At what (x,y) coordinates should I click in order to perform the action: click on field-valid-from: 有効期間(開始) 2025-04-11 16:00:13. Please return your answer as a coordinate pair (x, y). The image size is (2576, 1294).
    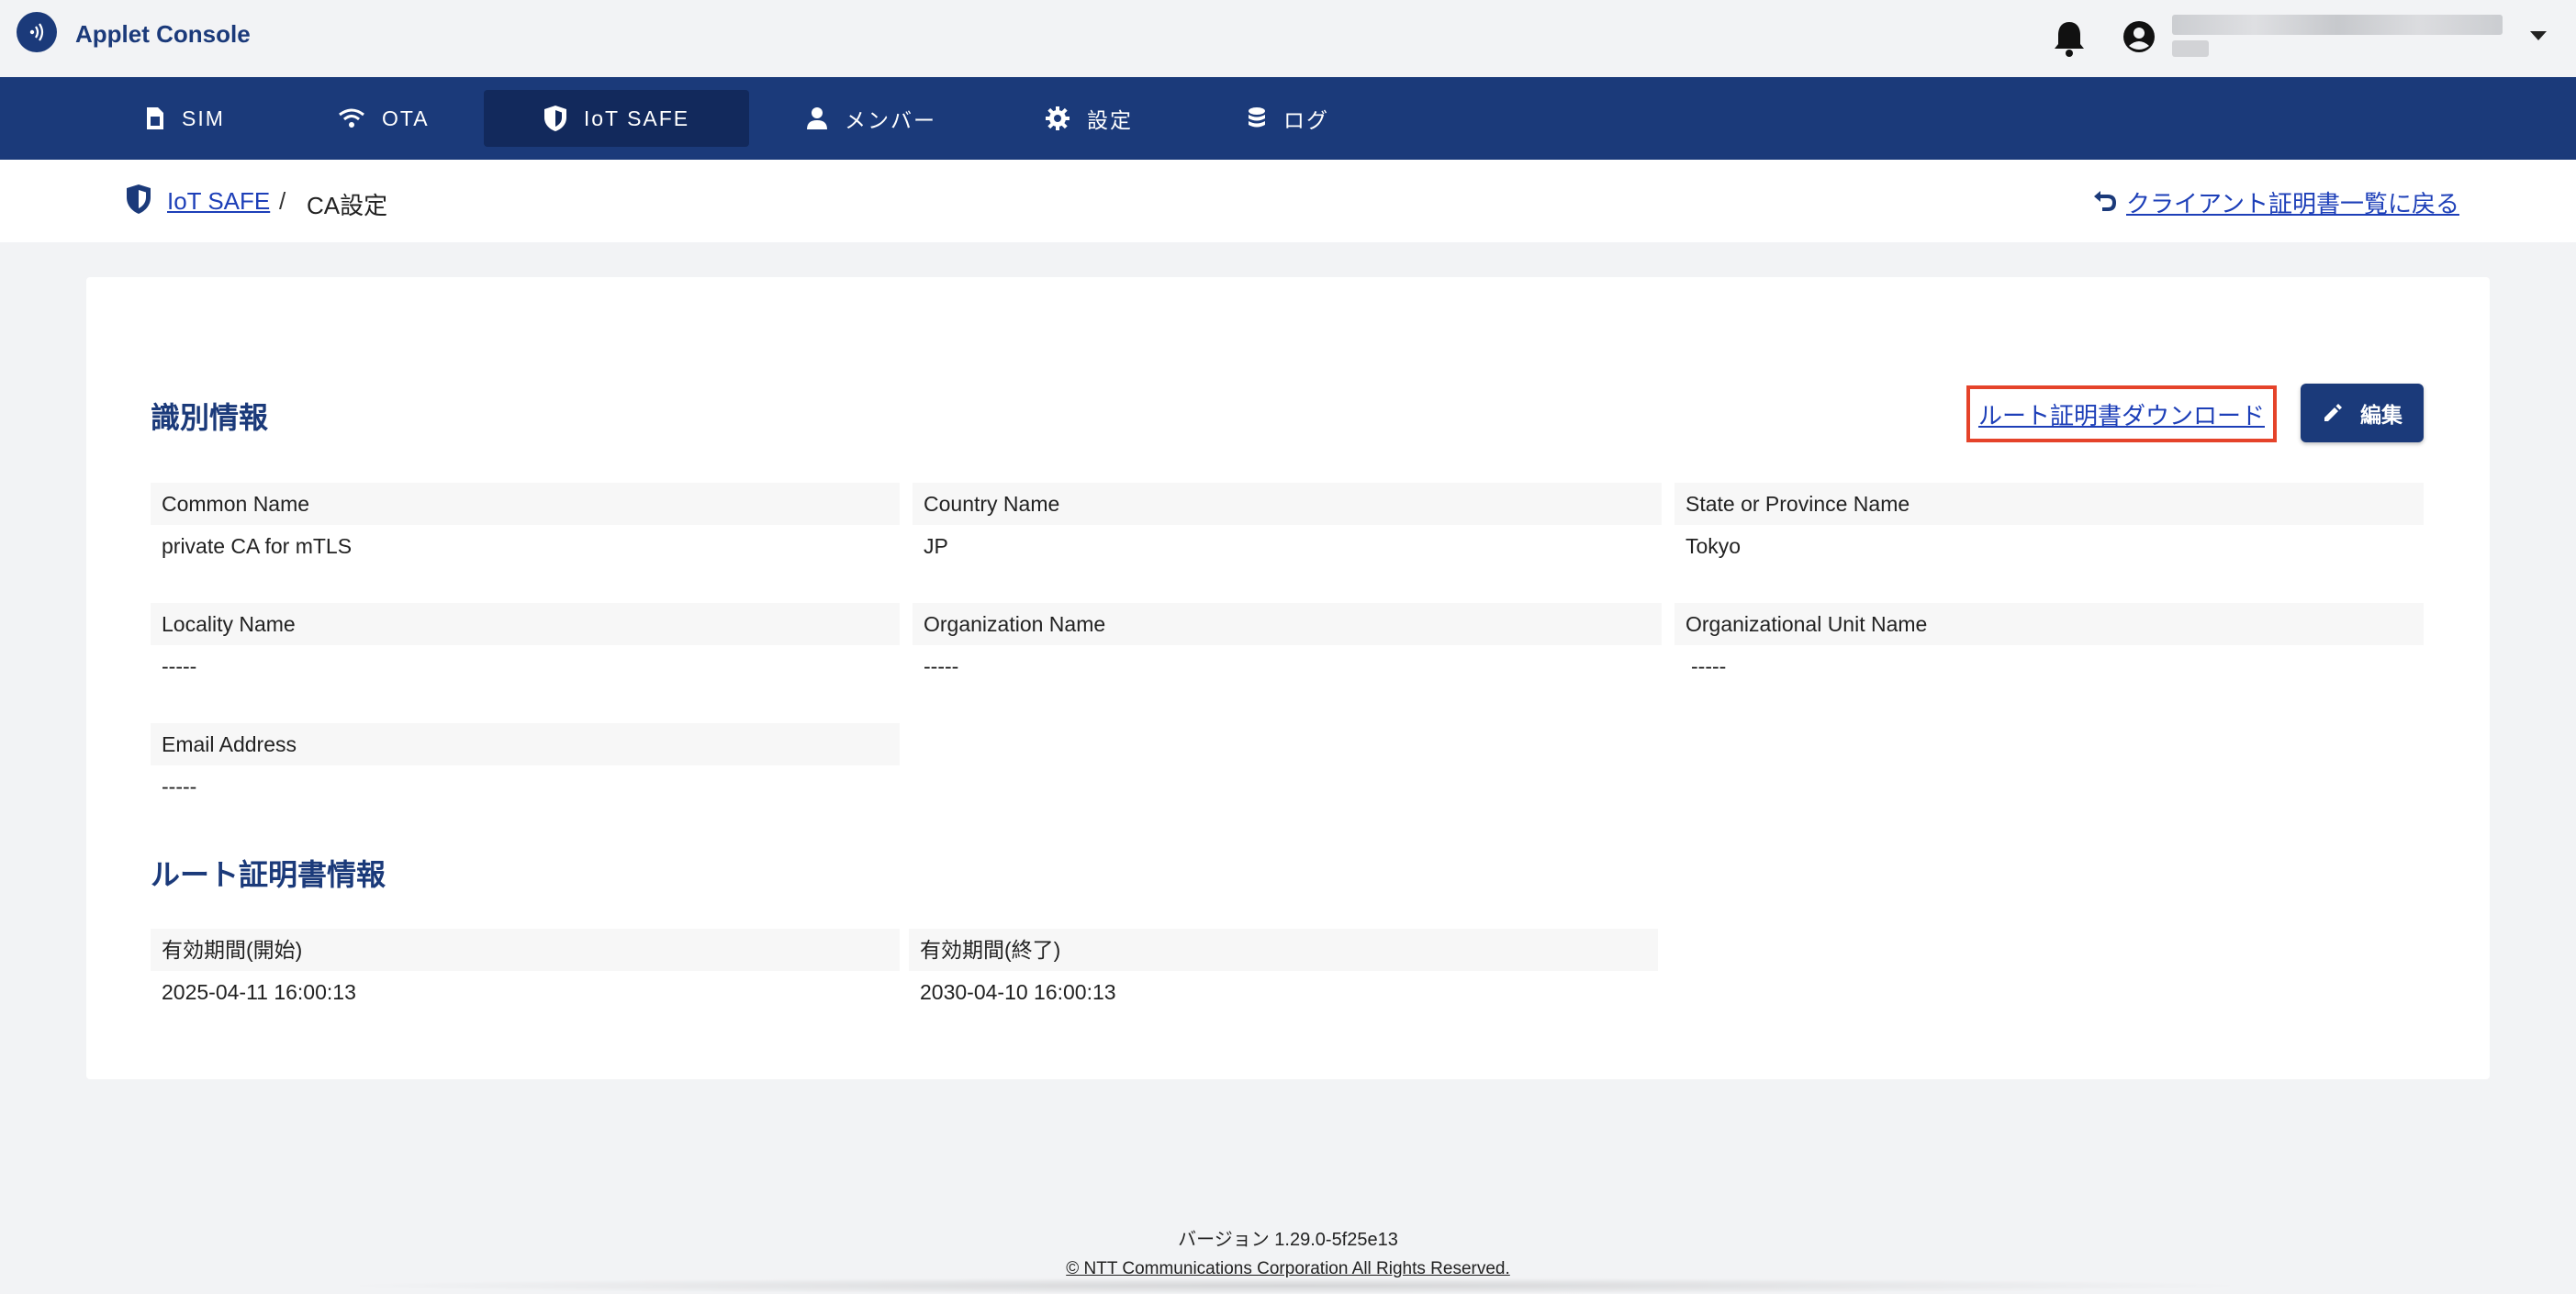
    Looking at the image, I should click on (525, 971).